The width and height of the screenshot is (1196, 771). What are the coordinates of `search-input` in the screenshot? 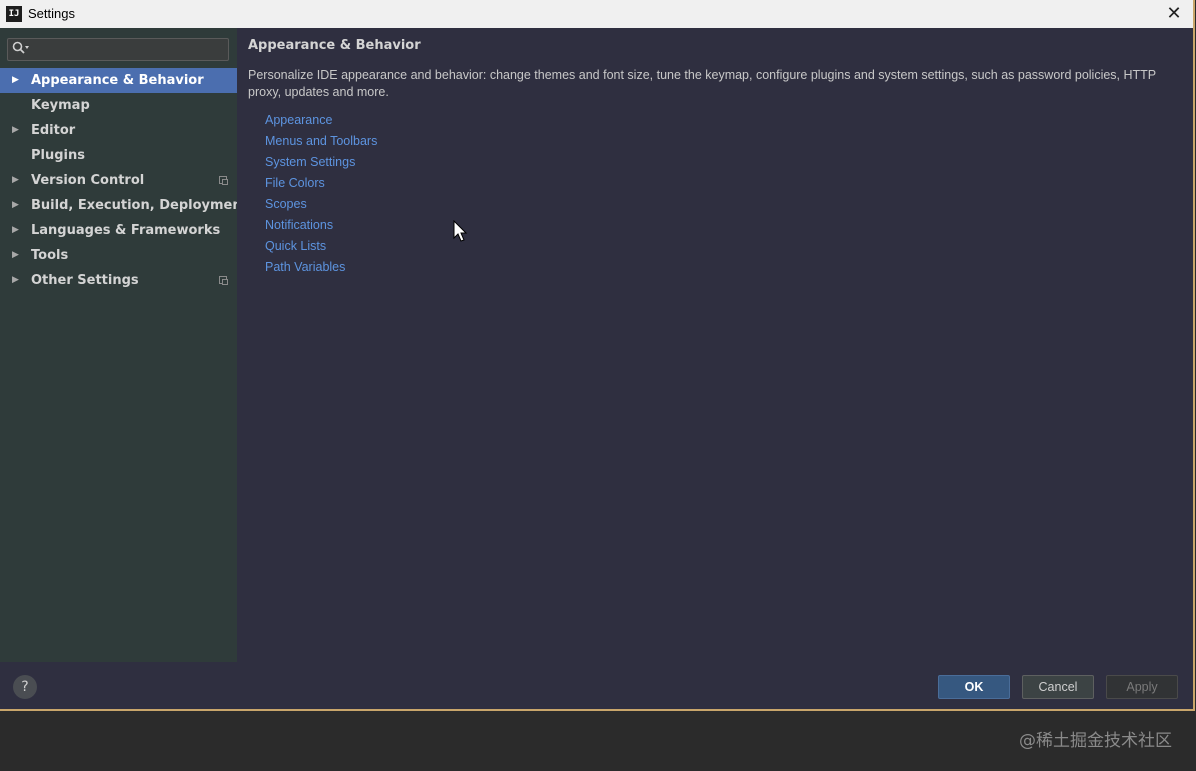 It's located at (131, 50).